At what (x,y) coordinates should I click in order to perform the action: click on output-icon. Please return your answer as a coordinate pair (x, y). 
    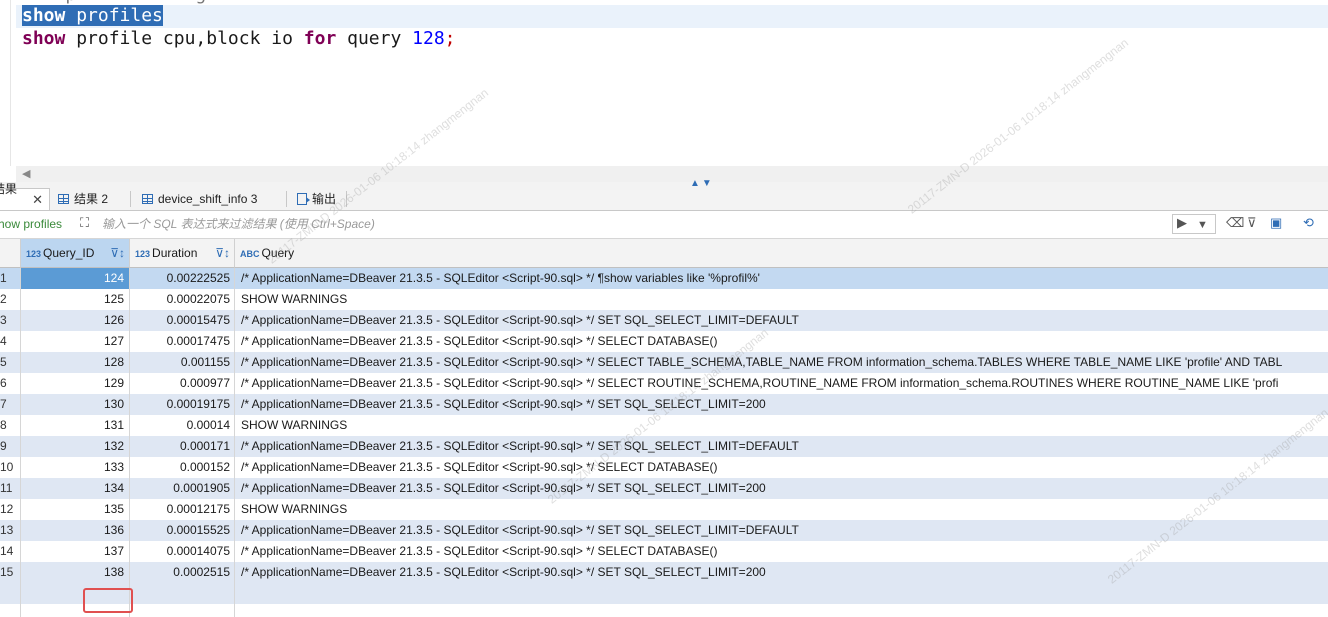
    Looking at the image, I should click on (303, 199).